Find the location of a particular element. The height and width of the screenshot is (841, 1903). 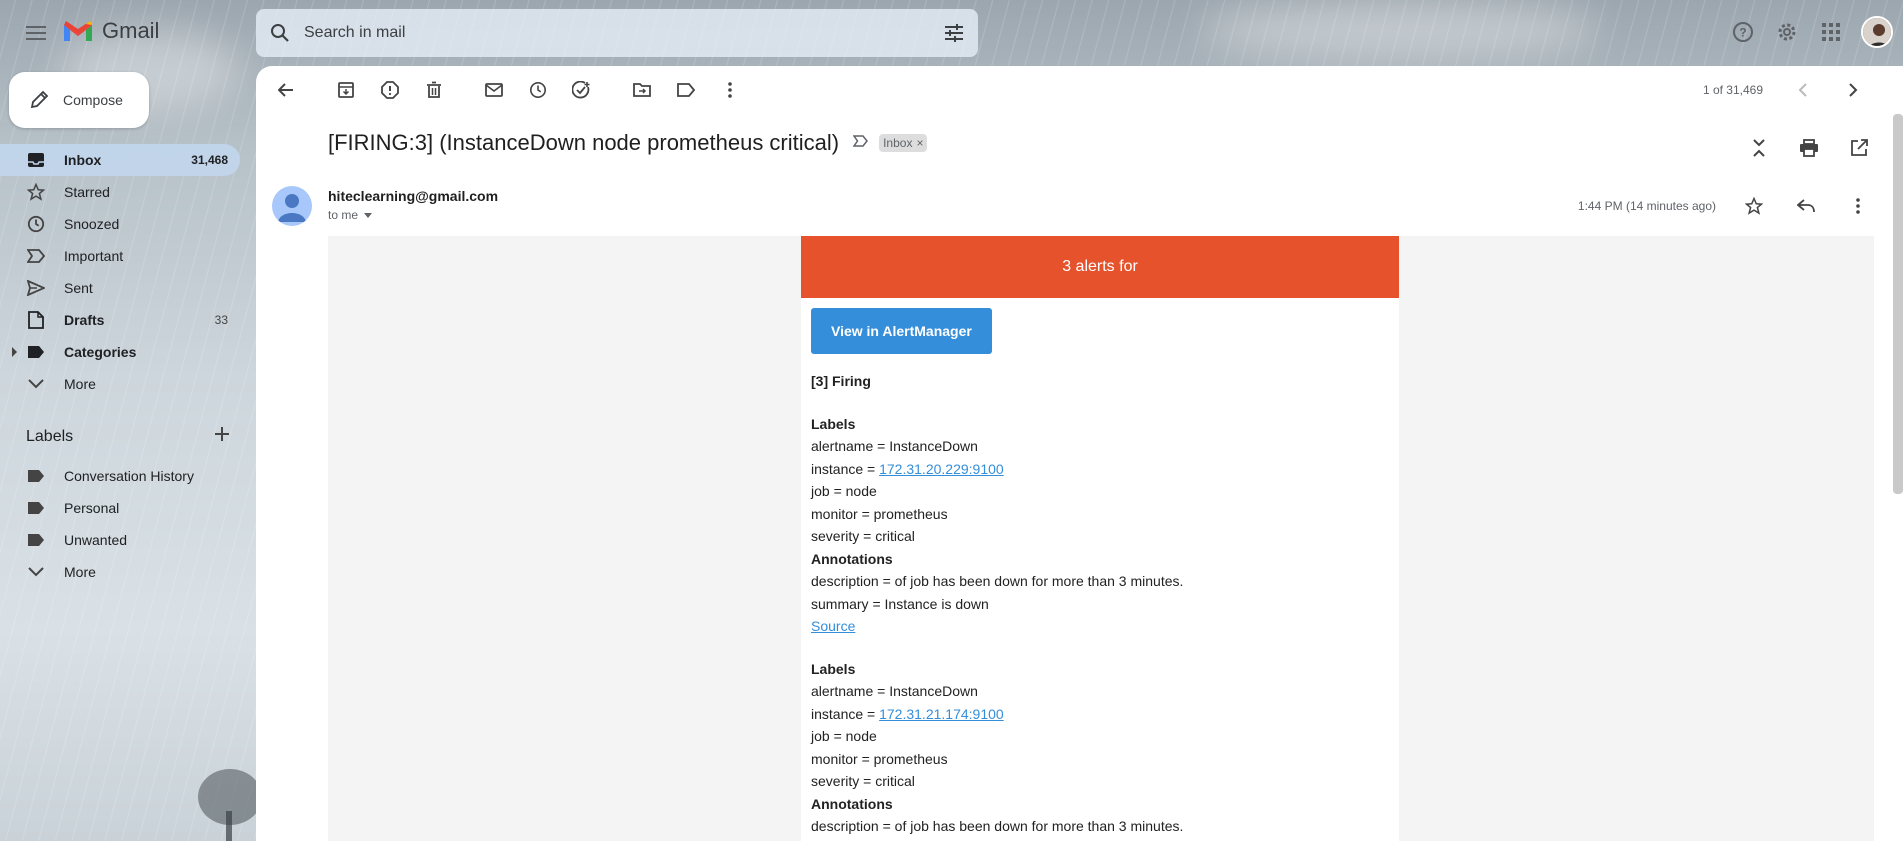

subject-actions is located at coordinates (1811, 148).